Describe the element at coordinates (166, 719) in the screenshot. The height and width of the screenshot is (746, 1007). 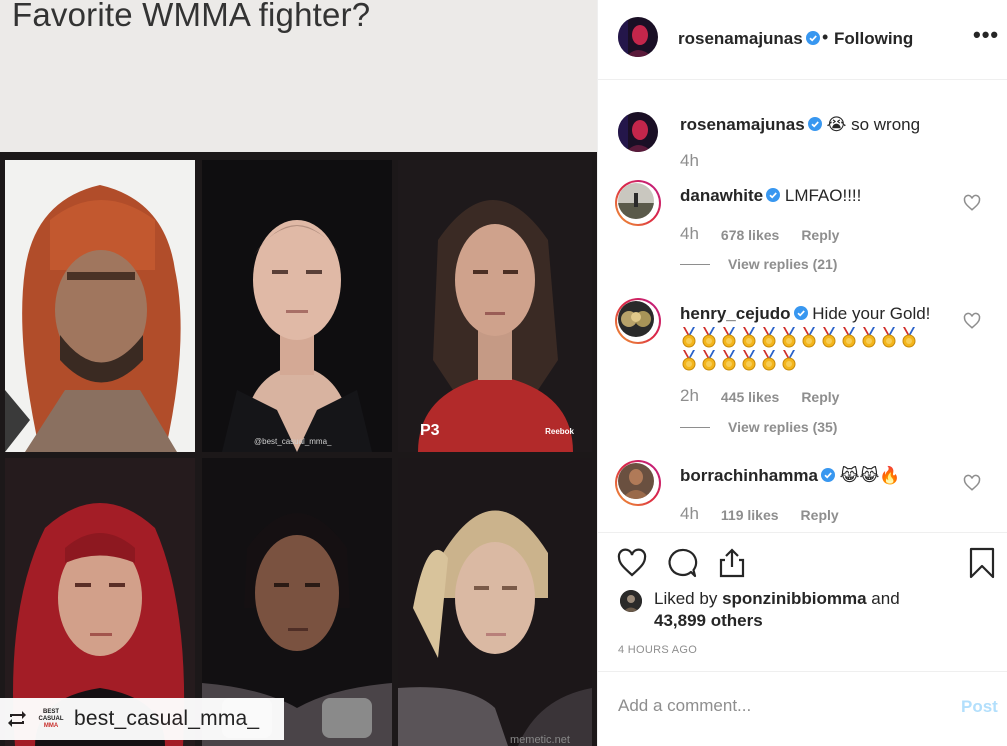
I see `repost-username: best_casual_mma_` at that location.